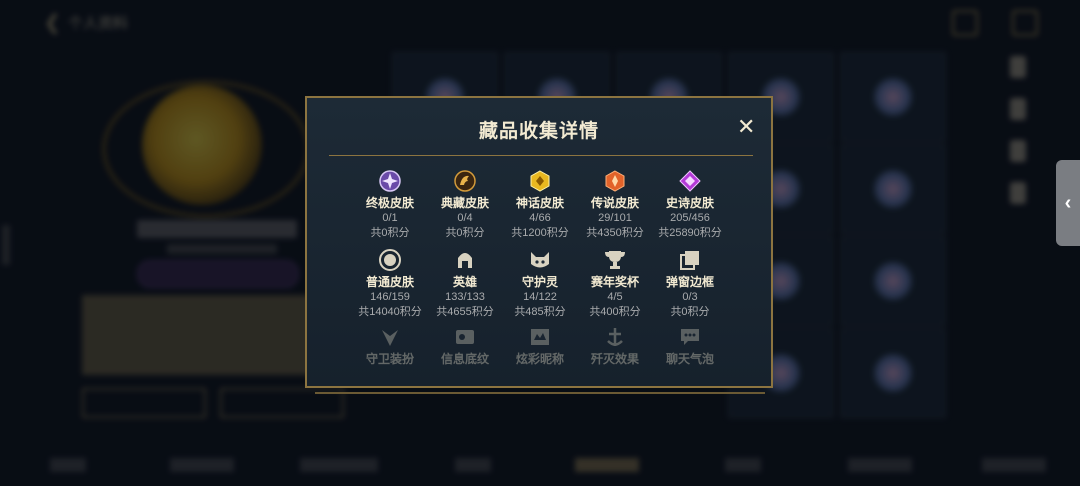  I want to click on collection-label: 终极皮肤, so click(389, 203).